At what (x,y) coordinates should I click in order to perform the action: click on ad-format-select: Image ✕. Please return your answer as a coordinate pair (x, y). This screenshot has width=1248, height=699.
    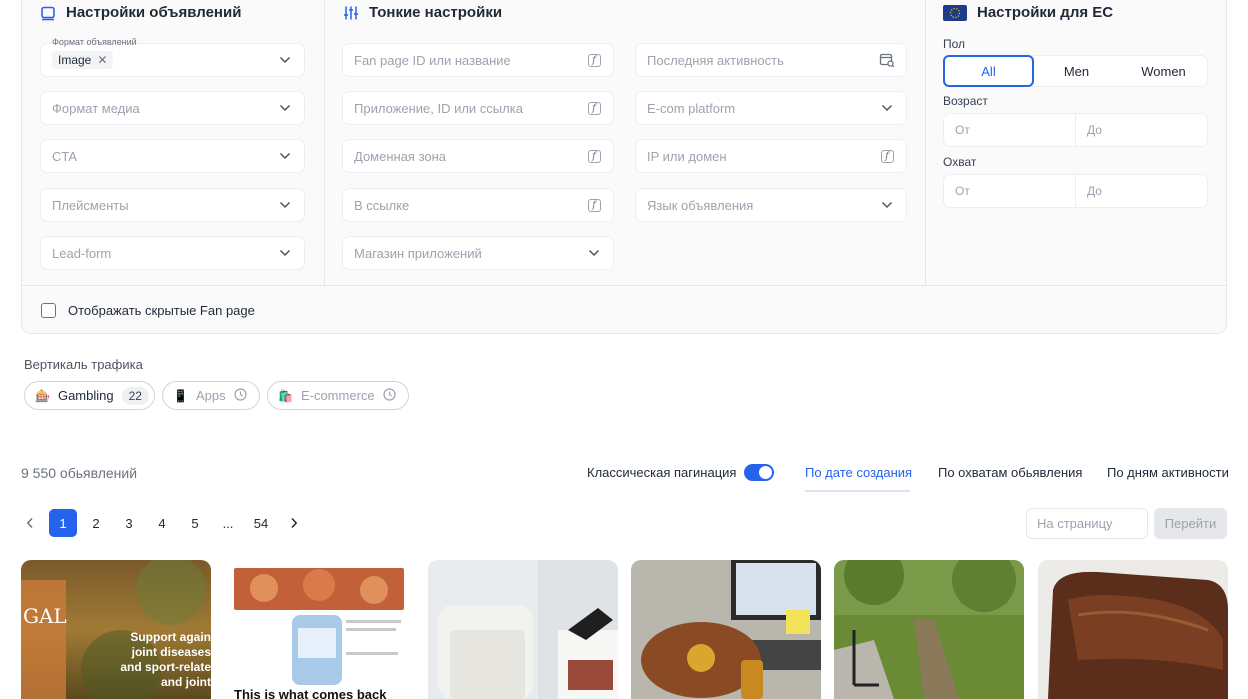
    Looking at the image, I should click on (172, 60).